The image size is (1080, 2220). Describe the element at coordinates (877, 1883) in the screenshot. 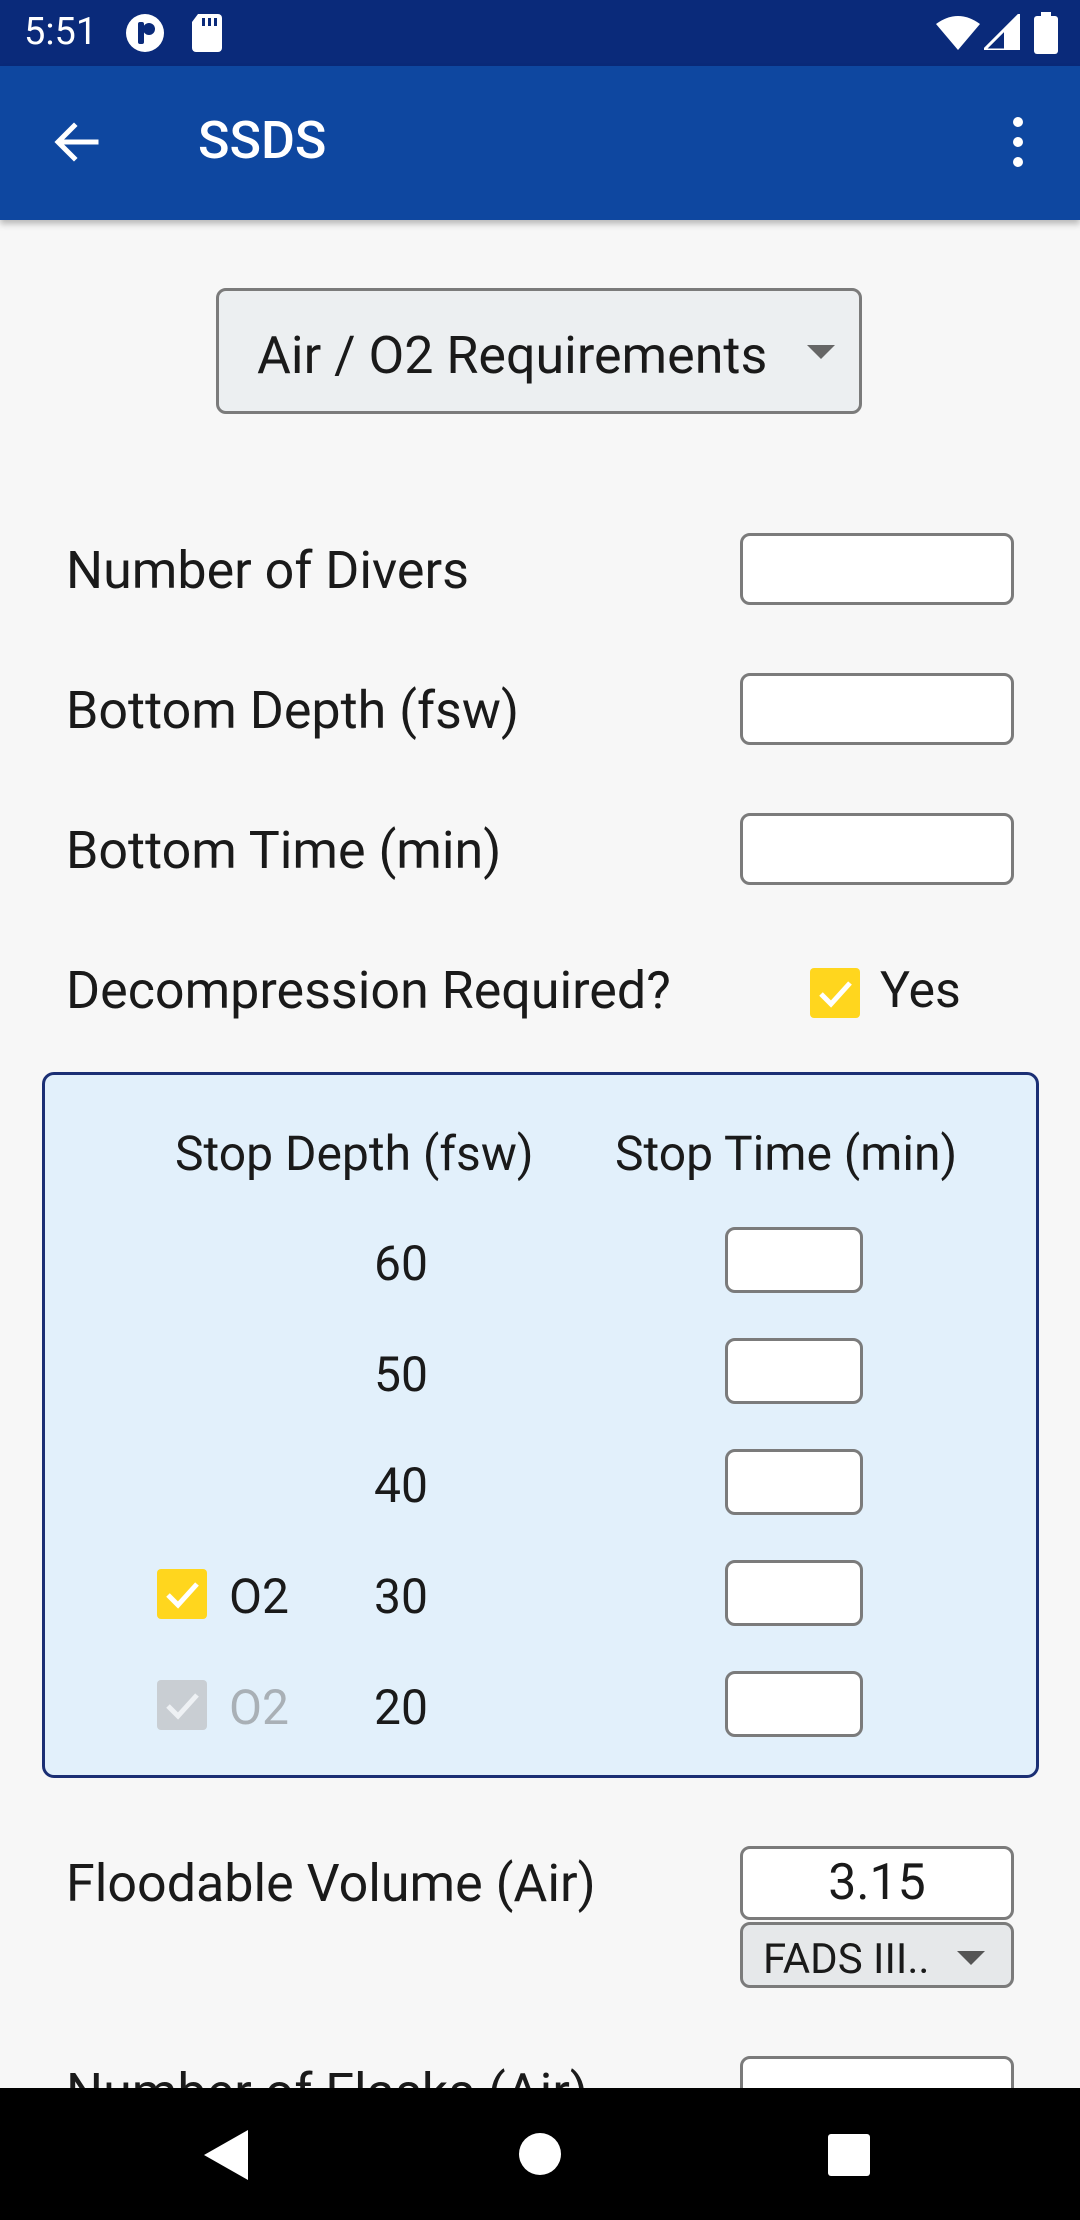

I see `floodable-volume-input: 3.15` at that location.